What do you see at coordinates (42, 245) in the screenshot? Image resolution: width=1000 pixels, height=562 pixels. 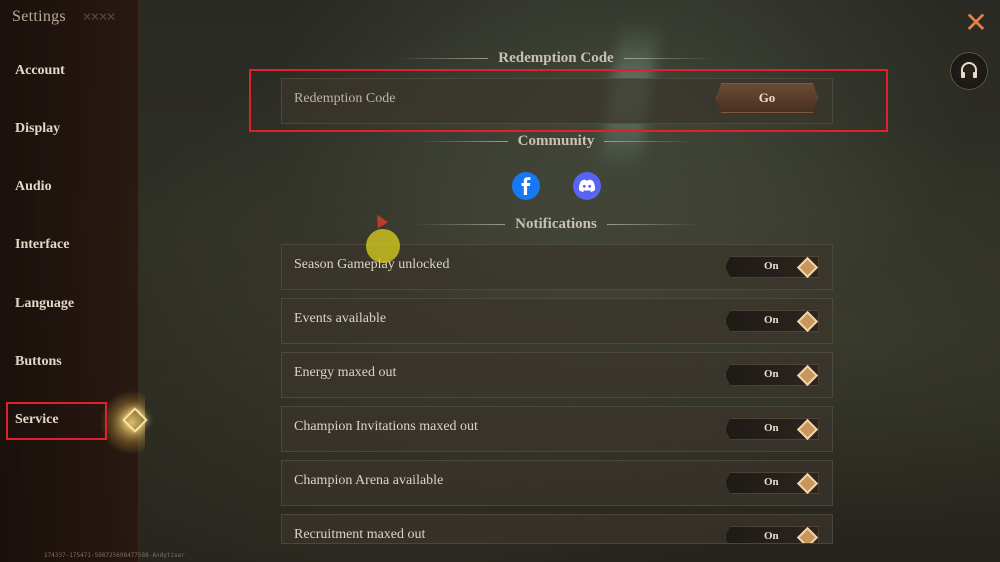 I see `sidebar-item-interface: Interface` at bounding box center [42, 245].